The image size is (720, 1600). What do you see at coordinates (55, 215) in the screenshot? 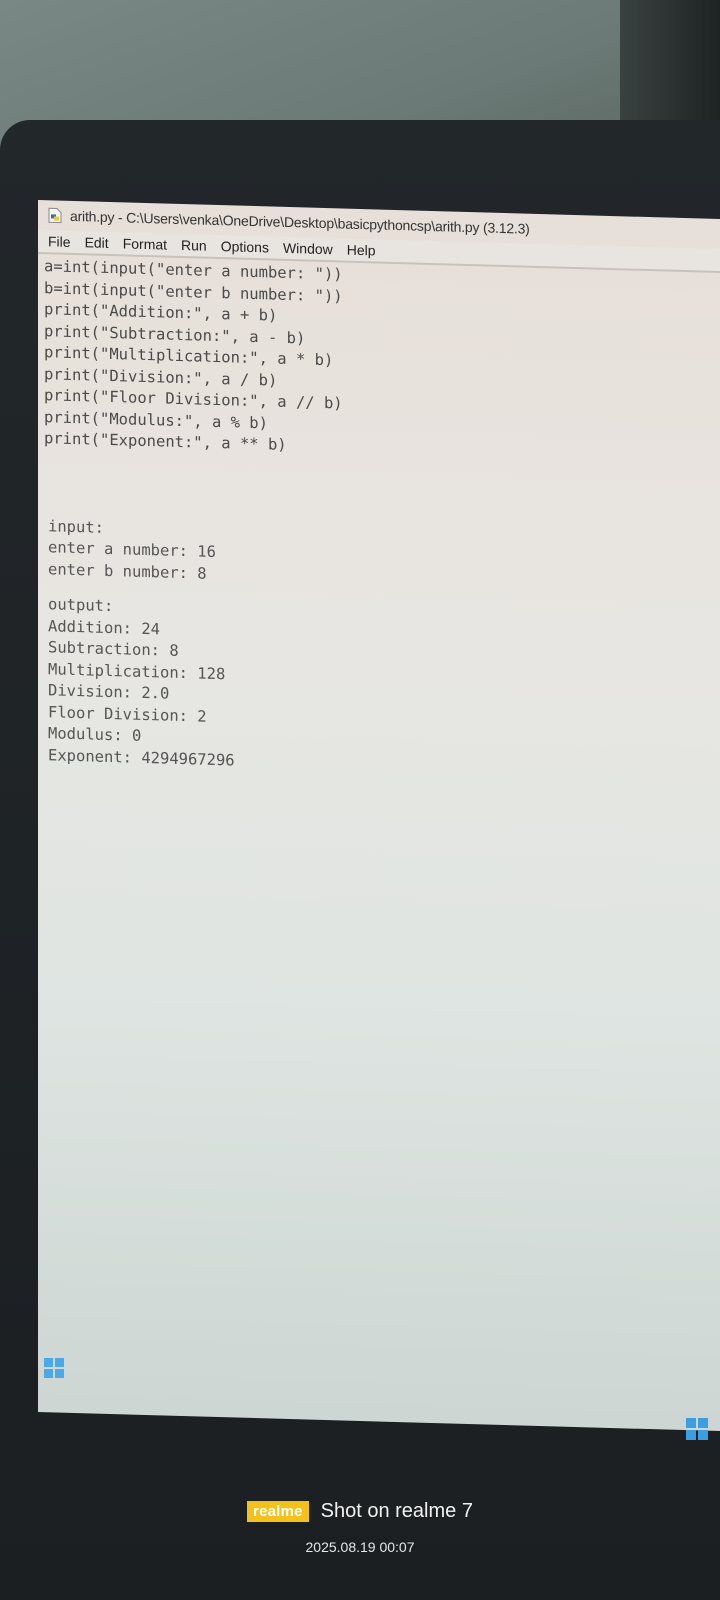
I see `python-file-icon` at bounding box center [55, 215].